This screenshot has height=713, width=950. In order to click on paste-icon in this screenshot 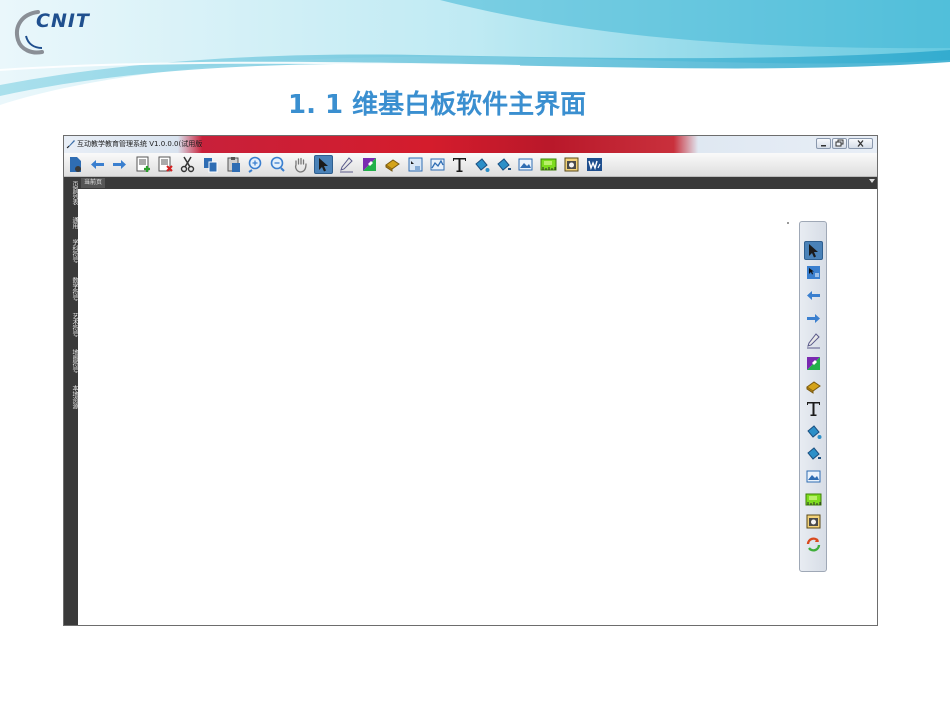, I will do `click(233, 164)`.